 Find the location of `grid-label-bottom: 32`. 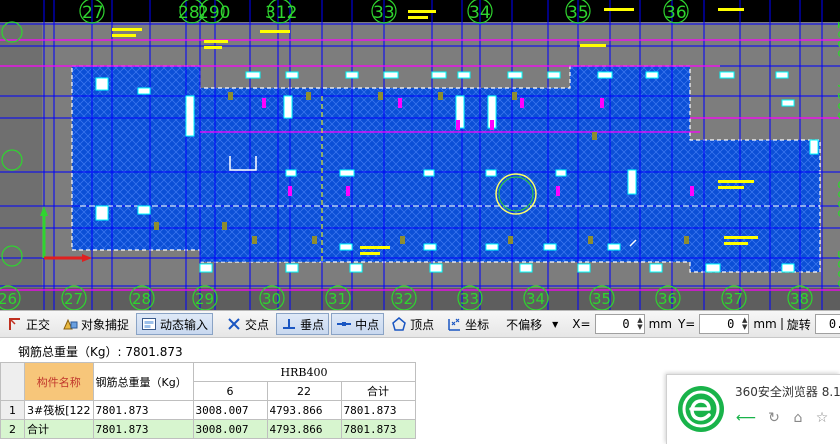

grid-label-bottom: 32 is located at coordinates (403, 299).